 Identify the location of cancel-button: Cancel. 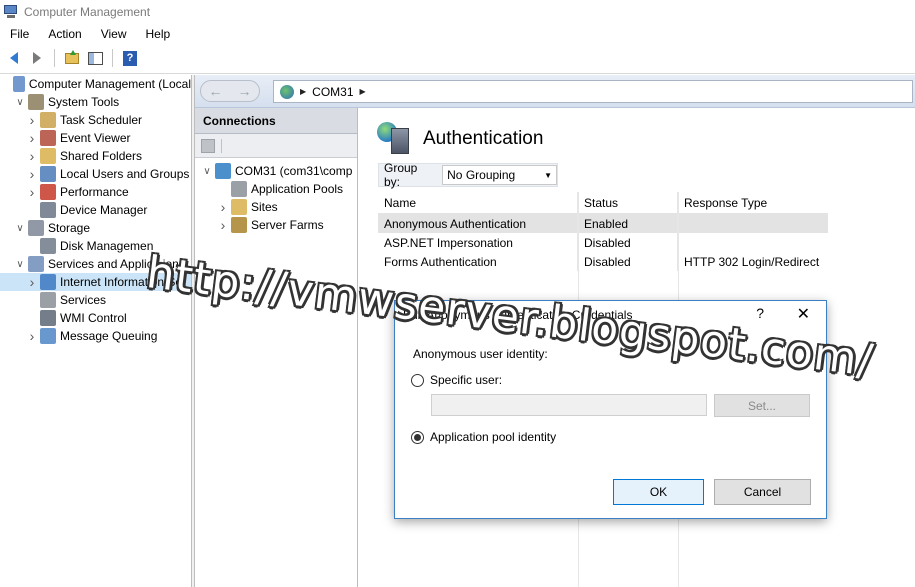
(762, 492).